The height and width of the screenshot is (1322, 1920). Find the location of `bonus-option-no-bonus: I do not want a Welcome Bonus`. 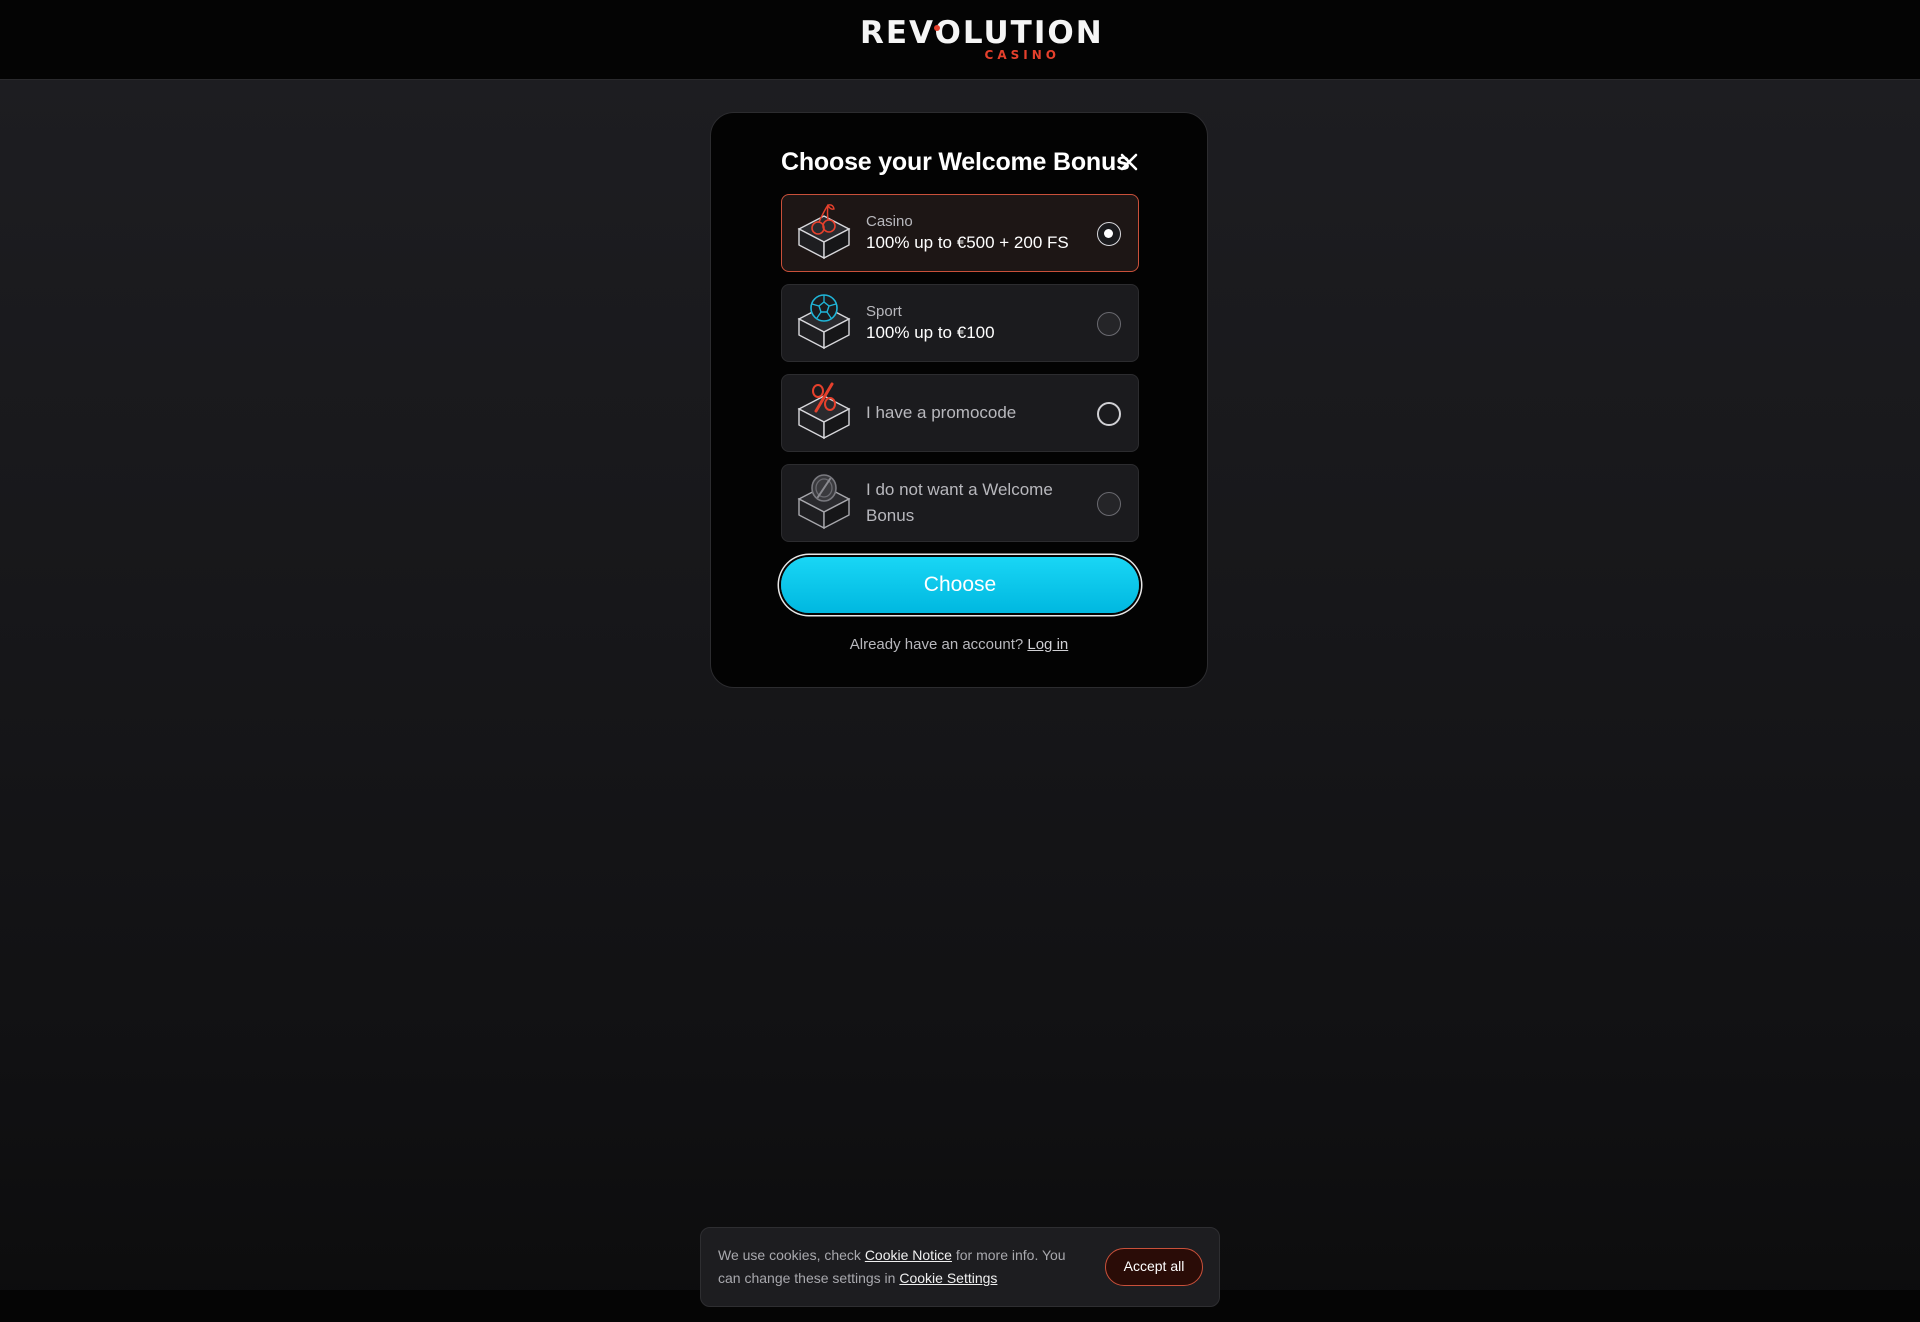

bonus-option-no-bonus: I do not want a Welcome Bonus is located at coordinates (960, 503).